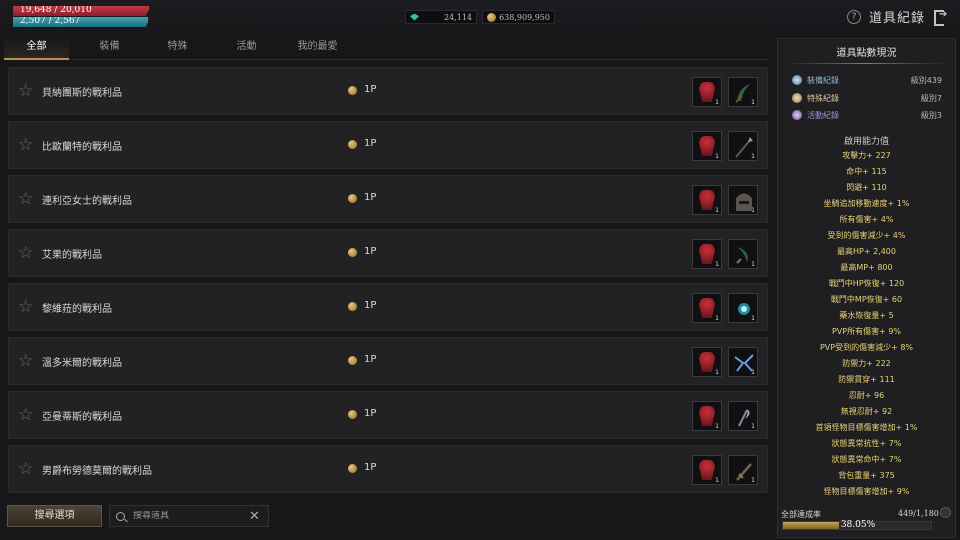  I want to click on record-level: 級別3, so click(931, 115).